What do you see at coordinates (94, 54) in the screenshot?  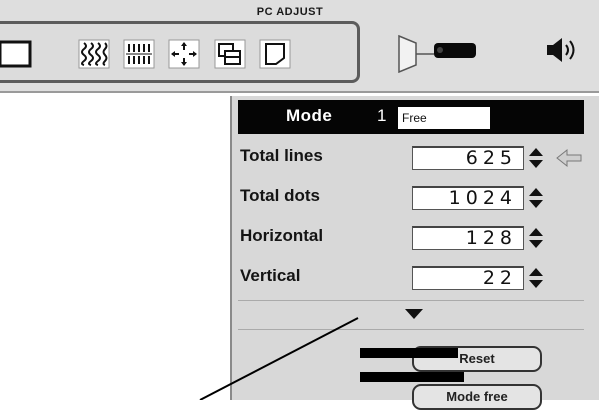 I see `fine-sync-icon` at bounding box center [94, 54].